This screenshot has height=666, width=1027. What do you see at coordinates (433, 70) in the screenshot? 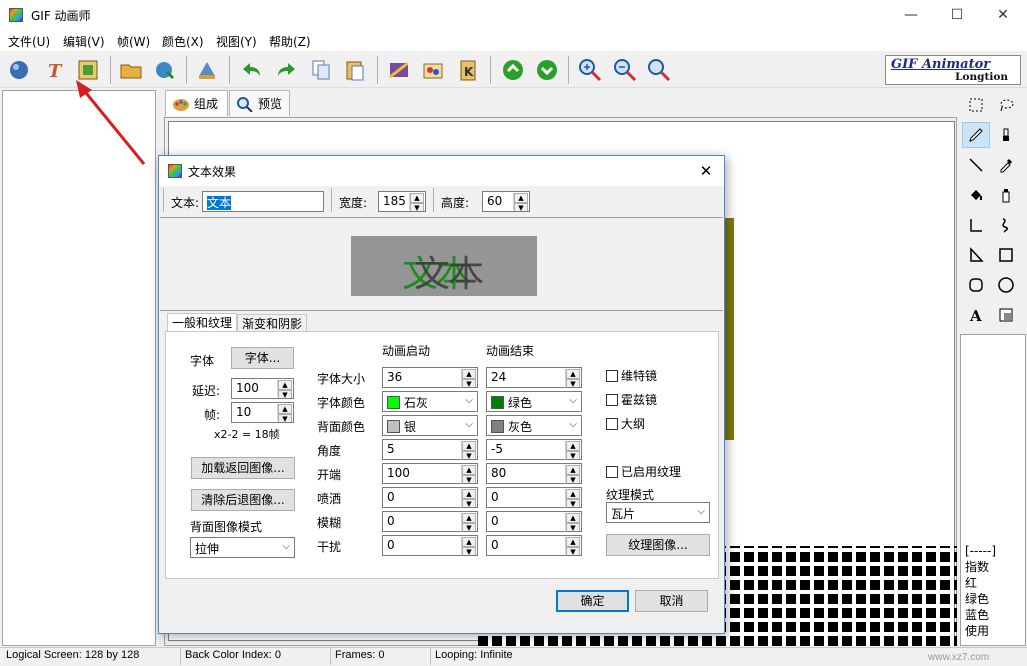
I see `stamp-icon` at bounding box center [433, 70].